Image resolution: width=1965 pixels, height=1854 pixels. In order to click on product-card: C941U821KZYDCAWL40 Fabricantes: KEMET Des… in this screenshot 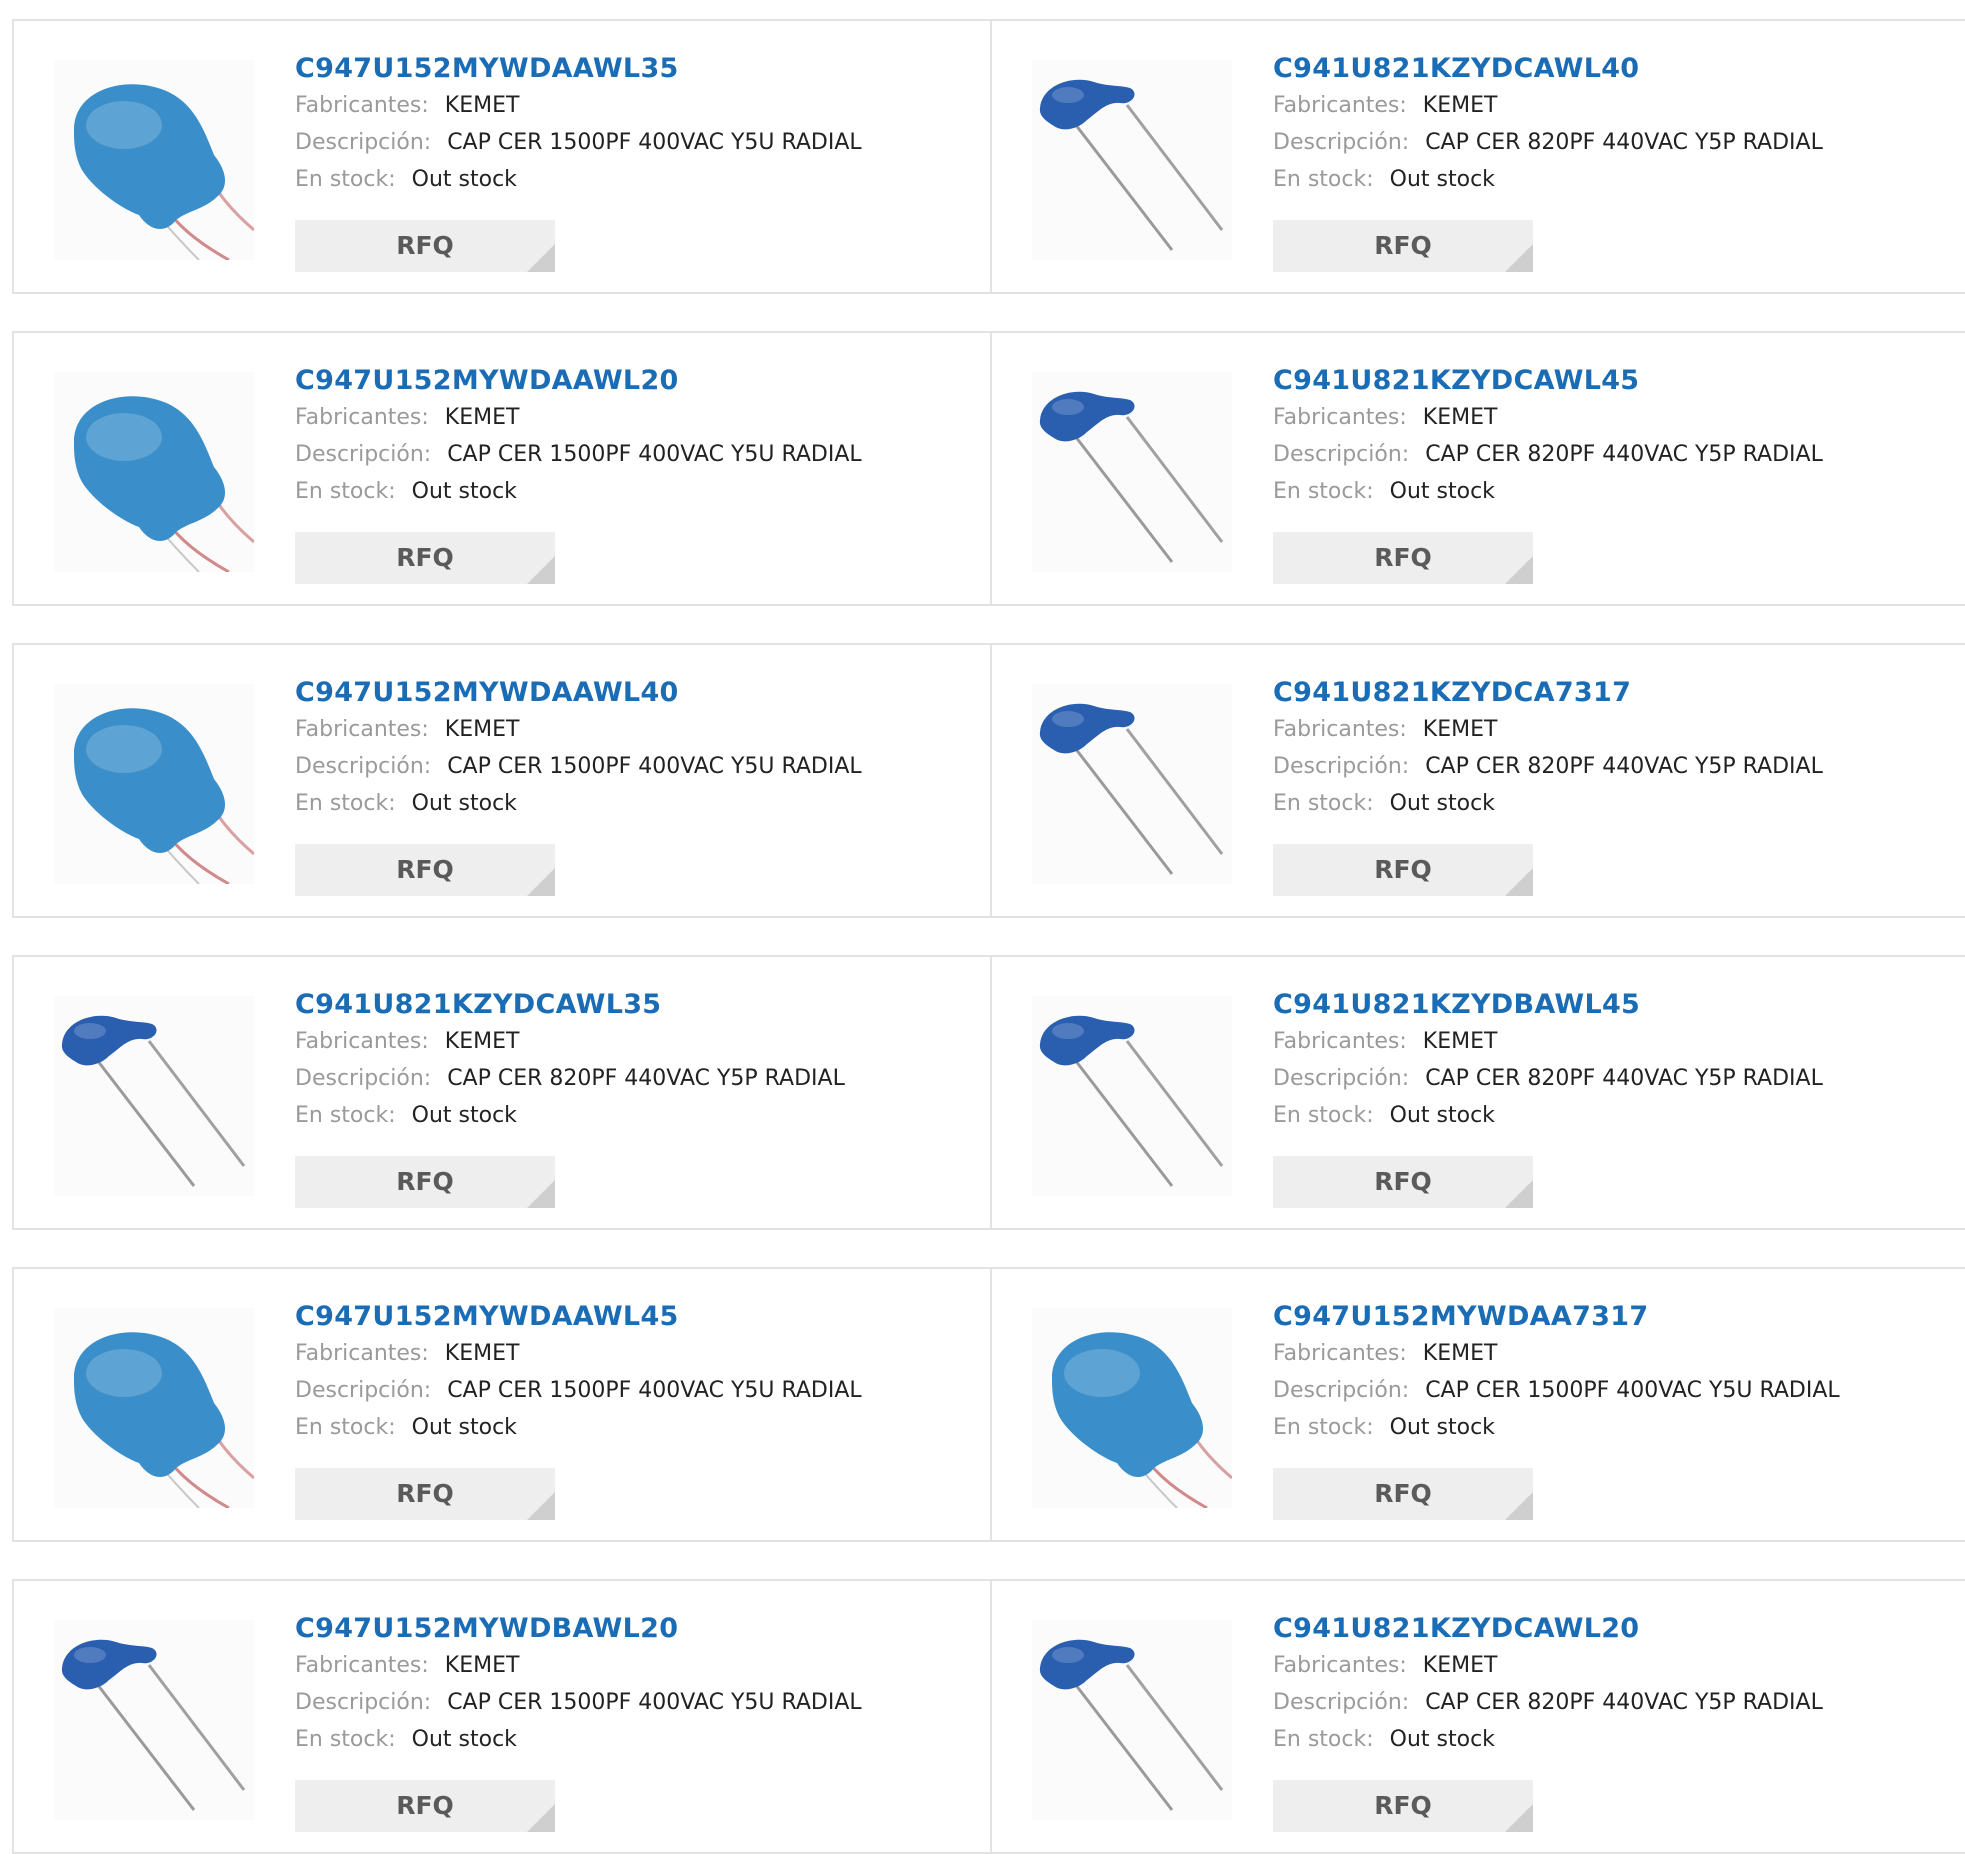, I will do `click(1478, 156)`.